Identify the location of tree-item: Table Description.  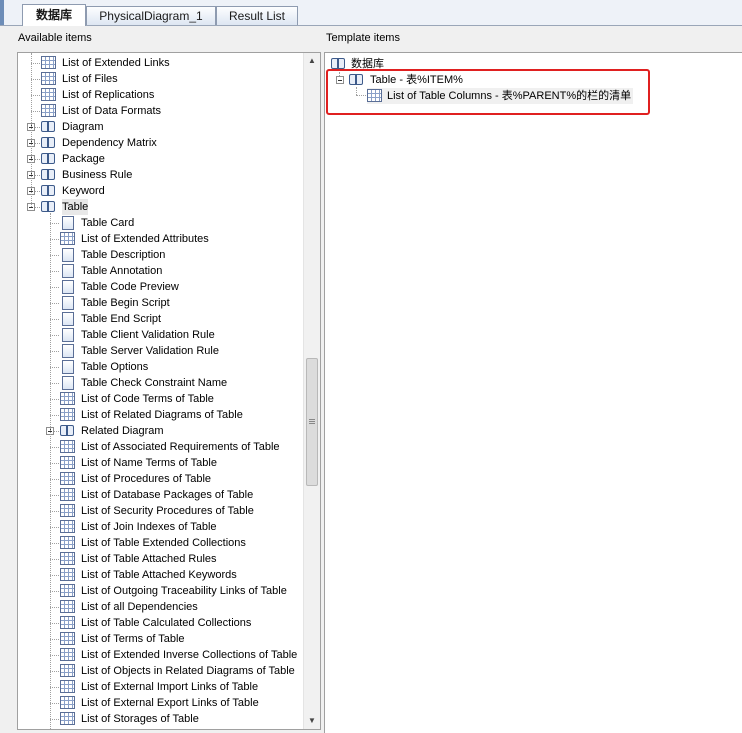
(160, 255).